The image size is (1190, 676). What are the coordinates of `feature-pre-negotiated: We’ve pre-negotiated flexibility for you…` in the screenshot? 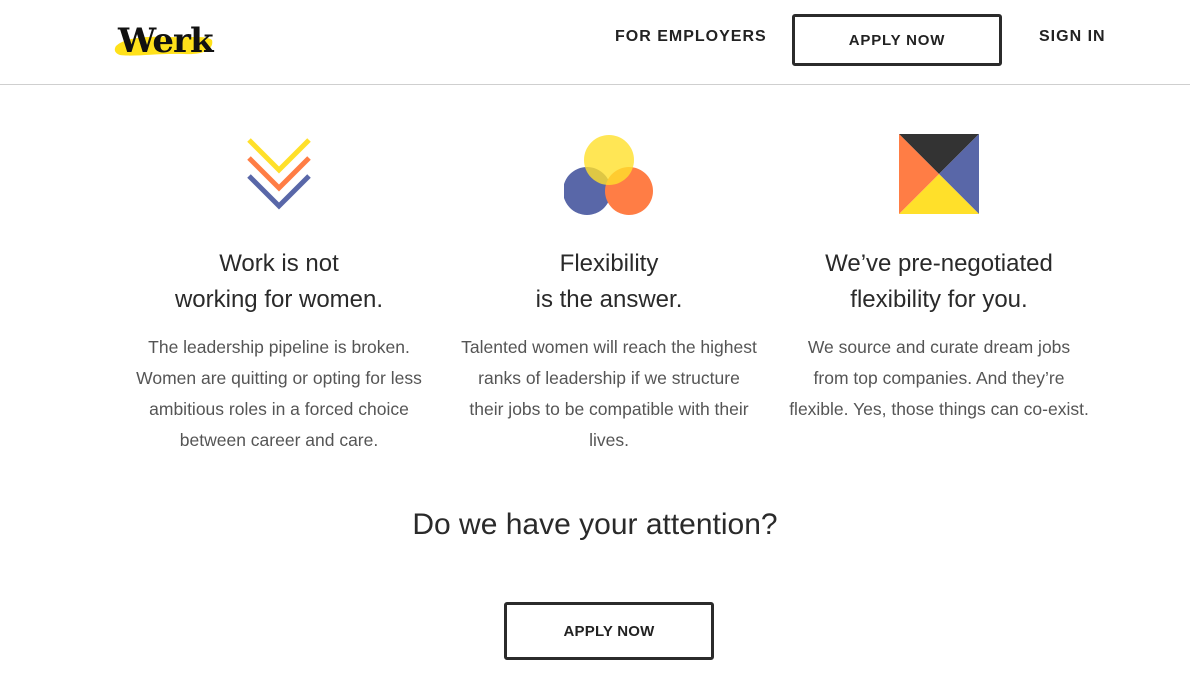 It's located at (939, 277).